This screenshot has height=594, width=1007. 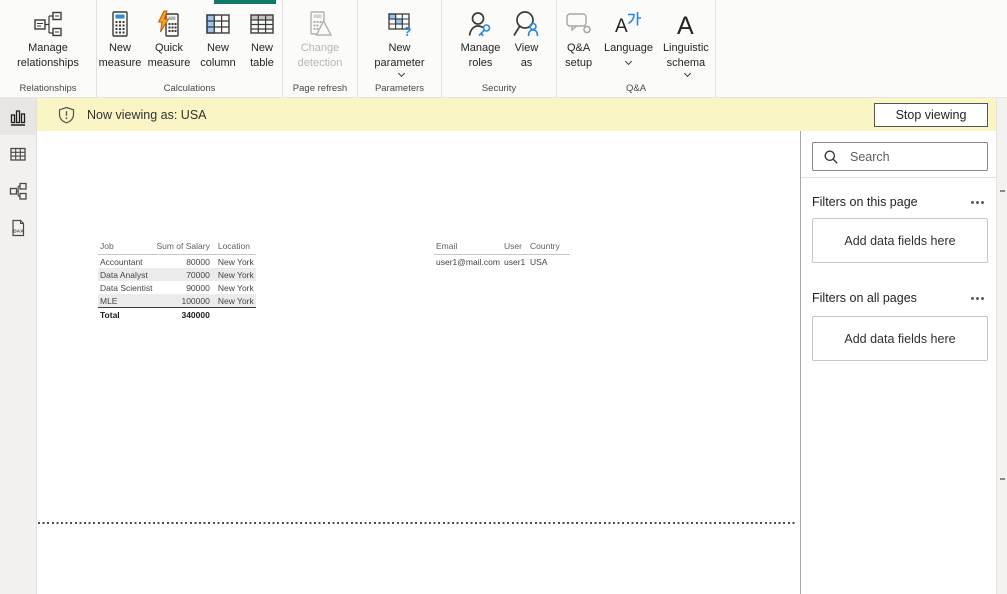 I want to click on ribbon-group-parameters: ? New parameter Parameters, so click(x=400, y=48).